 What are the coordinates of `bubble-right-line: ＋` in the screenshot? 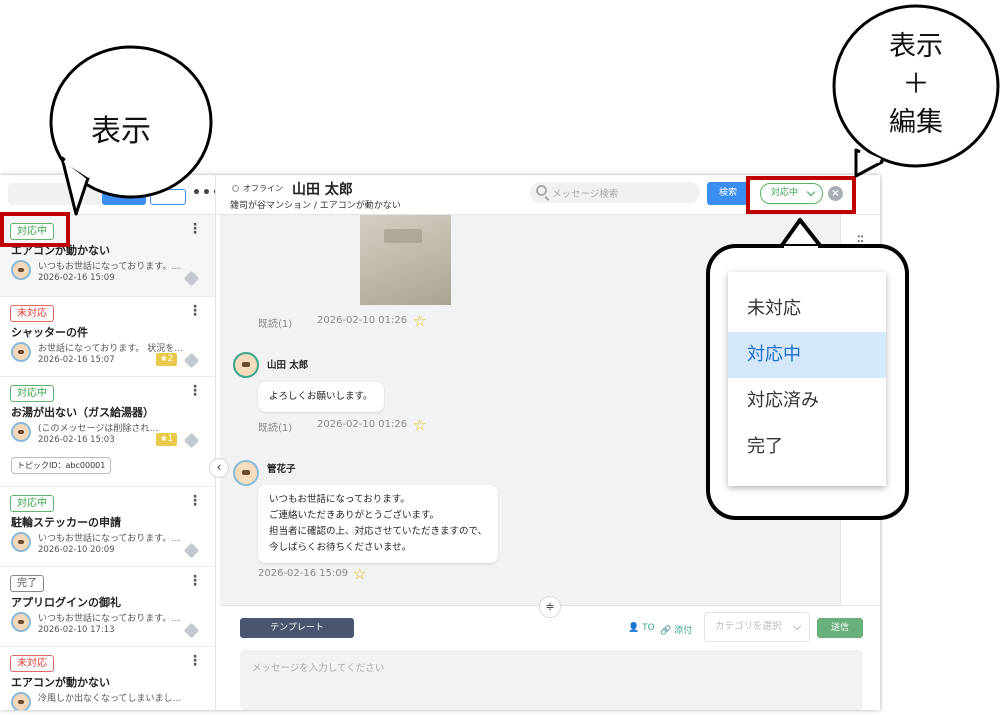 It's located at (916, 84).